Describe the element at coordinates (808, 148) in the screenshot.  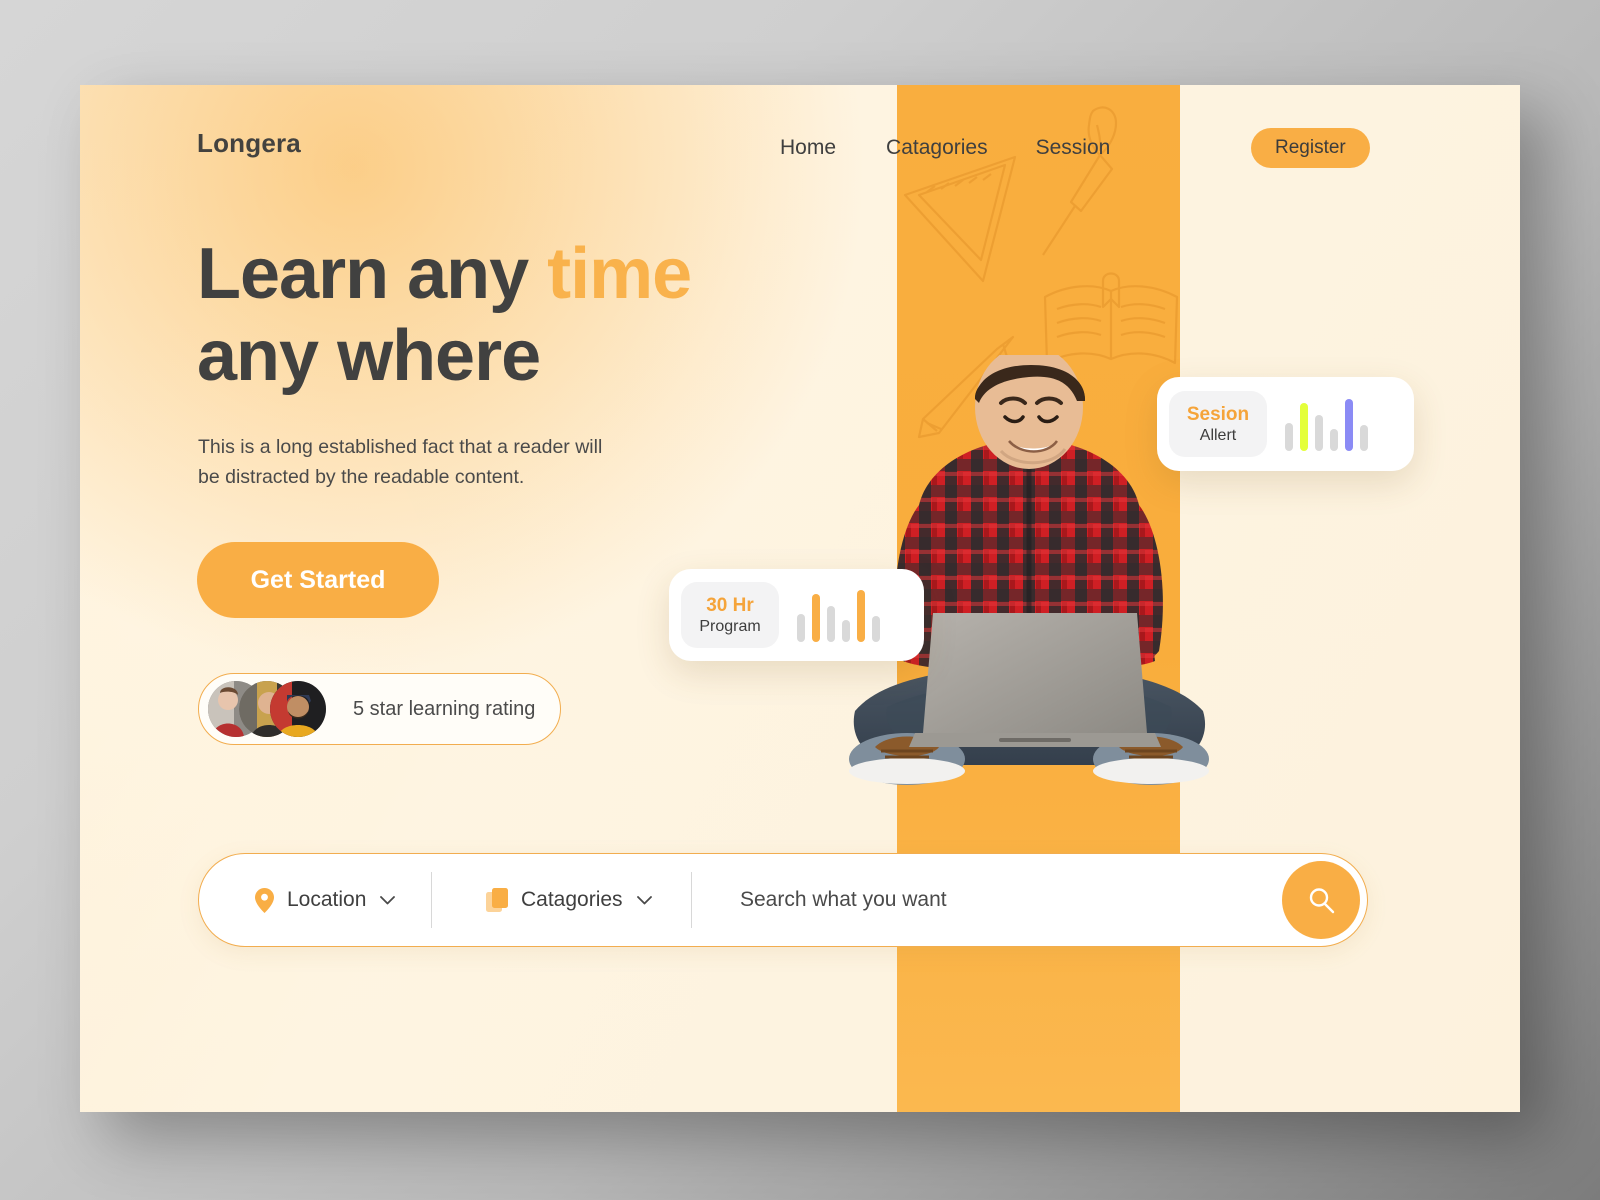
I see `nav-link-home: Home` at that location.